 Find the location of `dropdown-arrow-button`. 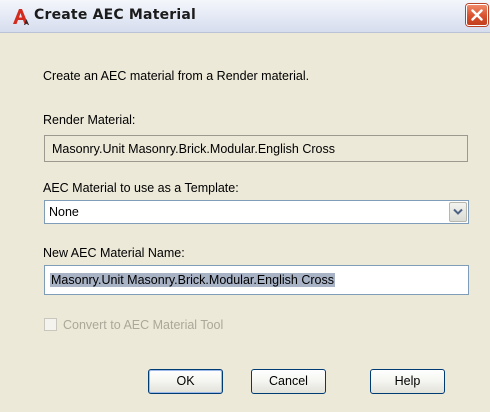

dropdown-arrow-button is located at coordinates (458, 212).